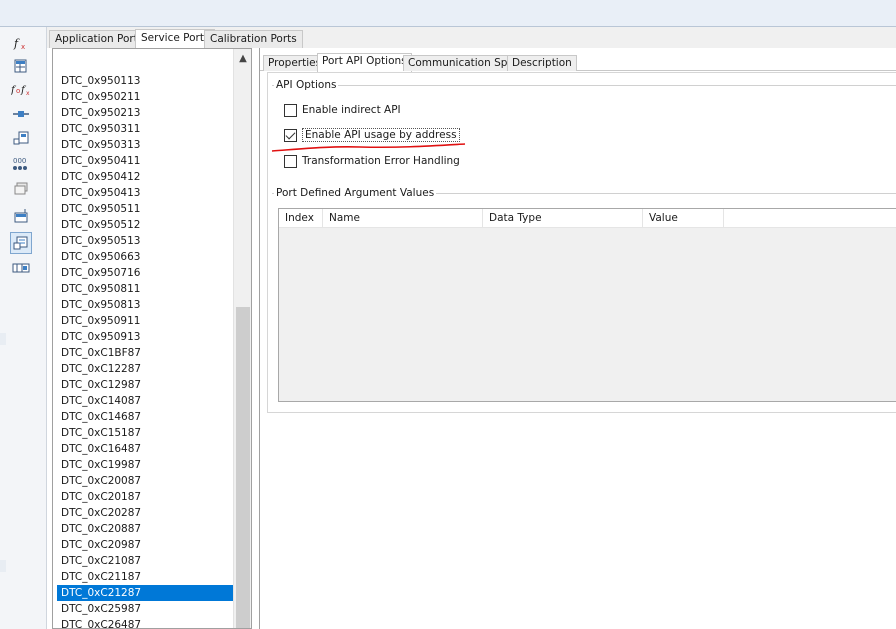 The height and width of the screenshot is (629, 896). What do you see at coordinates (683, 218) in the screenshot?
I see `column-header-value: Value` at bounding box center [683, 218].